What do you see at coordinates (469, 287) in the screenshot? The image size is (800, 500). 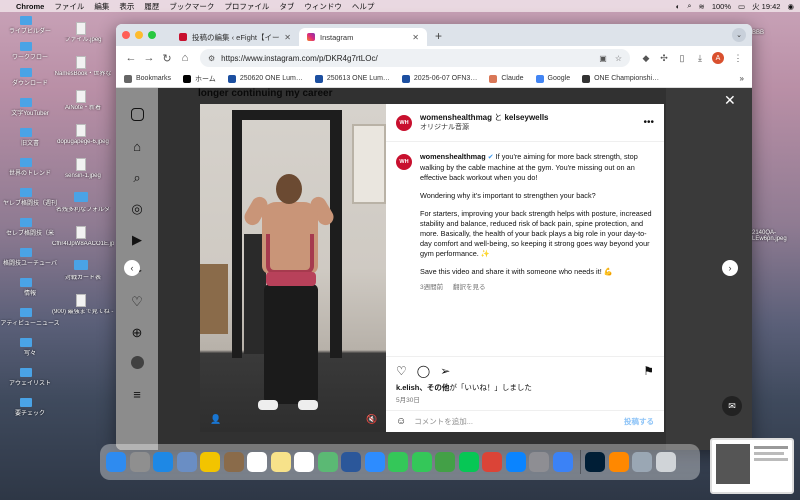 I see `translate-link: 翻訳を見る` at bounding box center [469, 287].